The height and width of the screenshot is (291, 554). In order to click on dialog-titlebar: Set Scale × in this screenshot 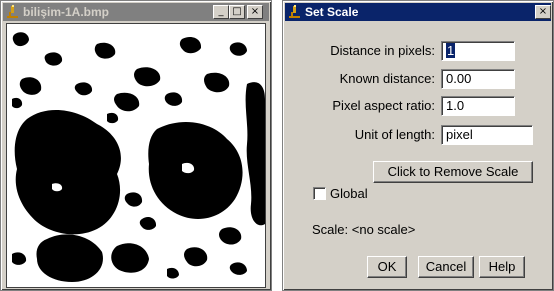, I will do `click(418, 12)`.